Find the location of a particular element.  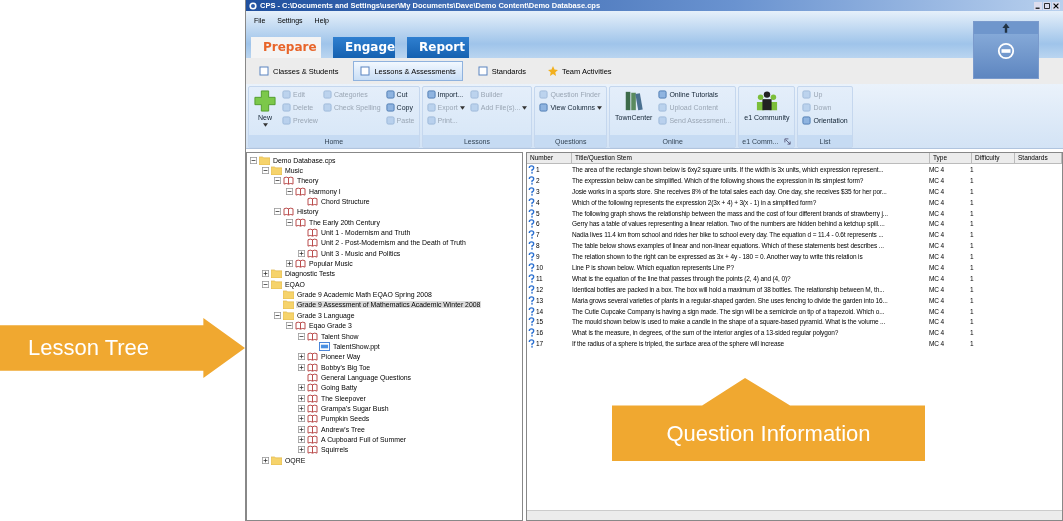

tab: Engage is located at coordinates (364, 47).